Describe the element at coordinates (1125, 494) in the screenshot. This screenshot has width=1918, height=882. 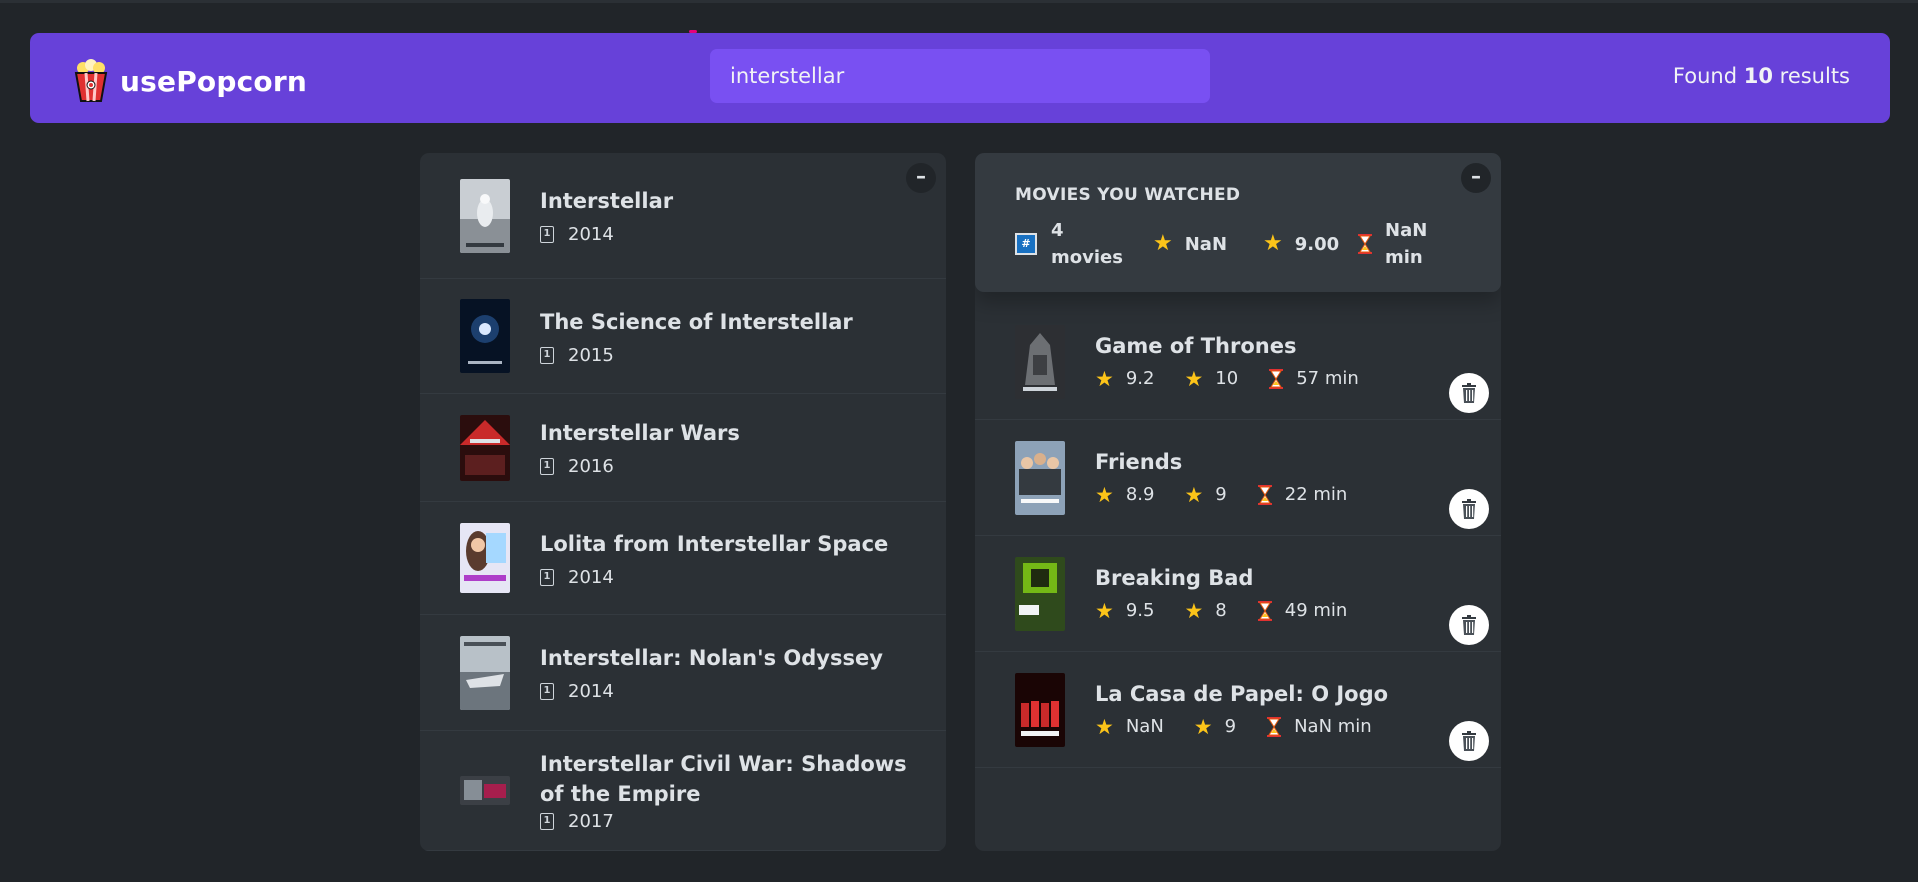
I see `imdb-rating: ★ 8.9` at that location.